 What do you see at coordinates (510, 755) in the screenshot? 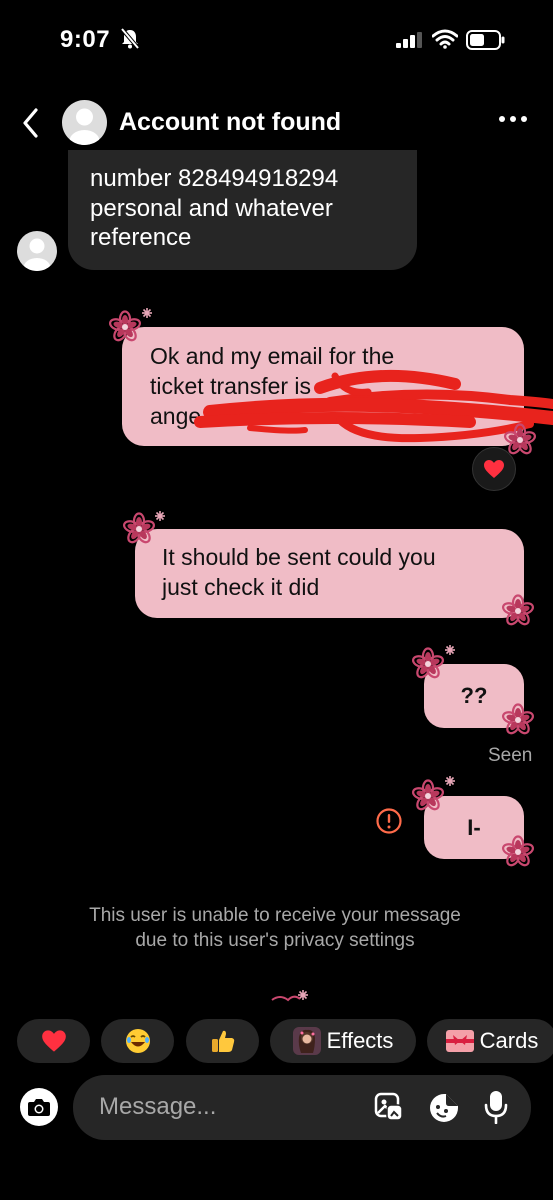
I see `seen-indicator: Seen` at bounding box center [510, 755].